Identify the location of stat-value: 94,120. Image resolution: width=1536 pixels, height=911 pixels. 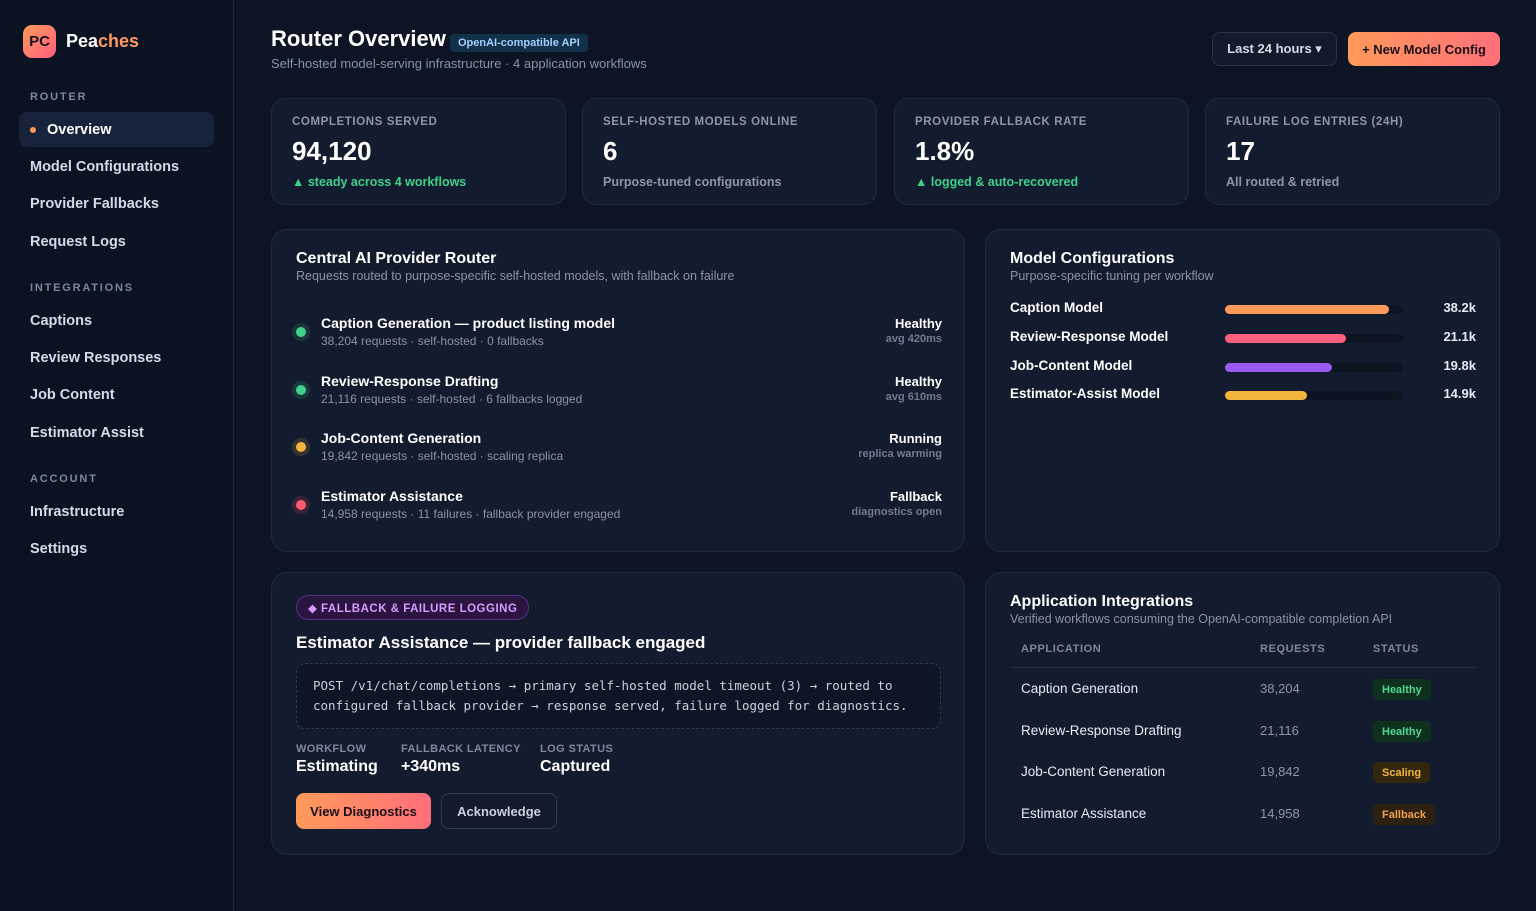
(332, 151).